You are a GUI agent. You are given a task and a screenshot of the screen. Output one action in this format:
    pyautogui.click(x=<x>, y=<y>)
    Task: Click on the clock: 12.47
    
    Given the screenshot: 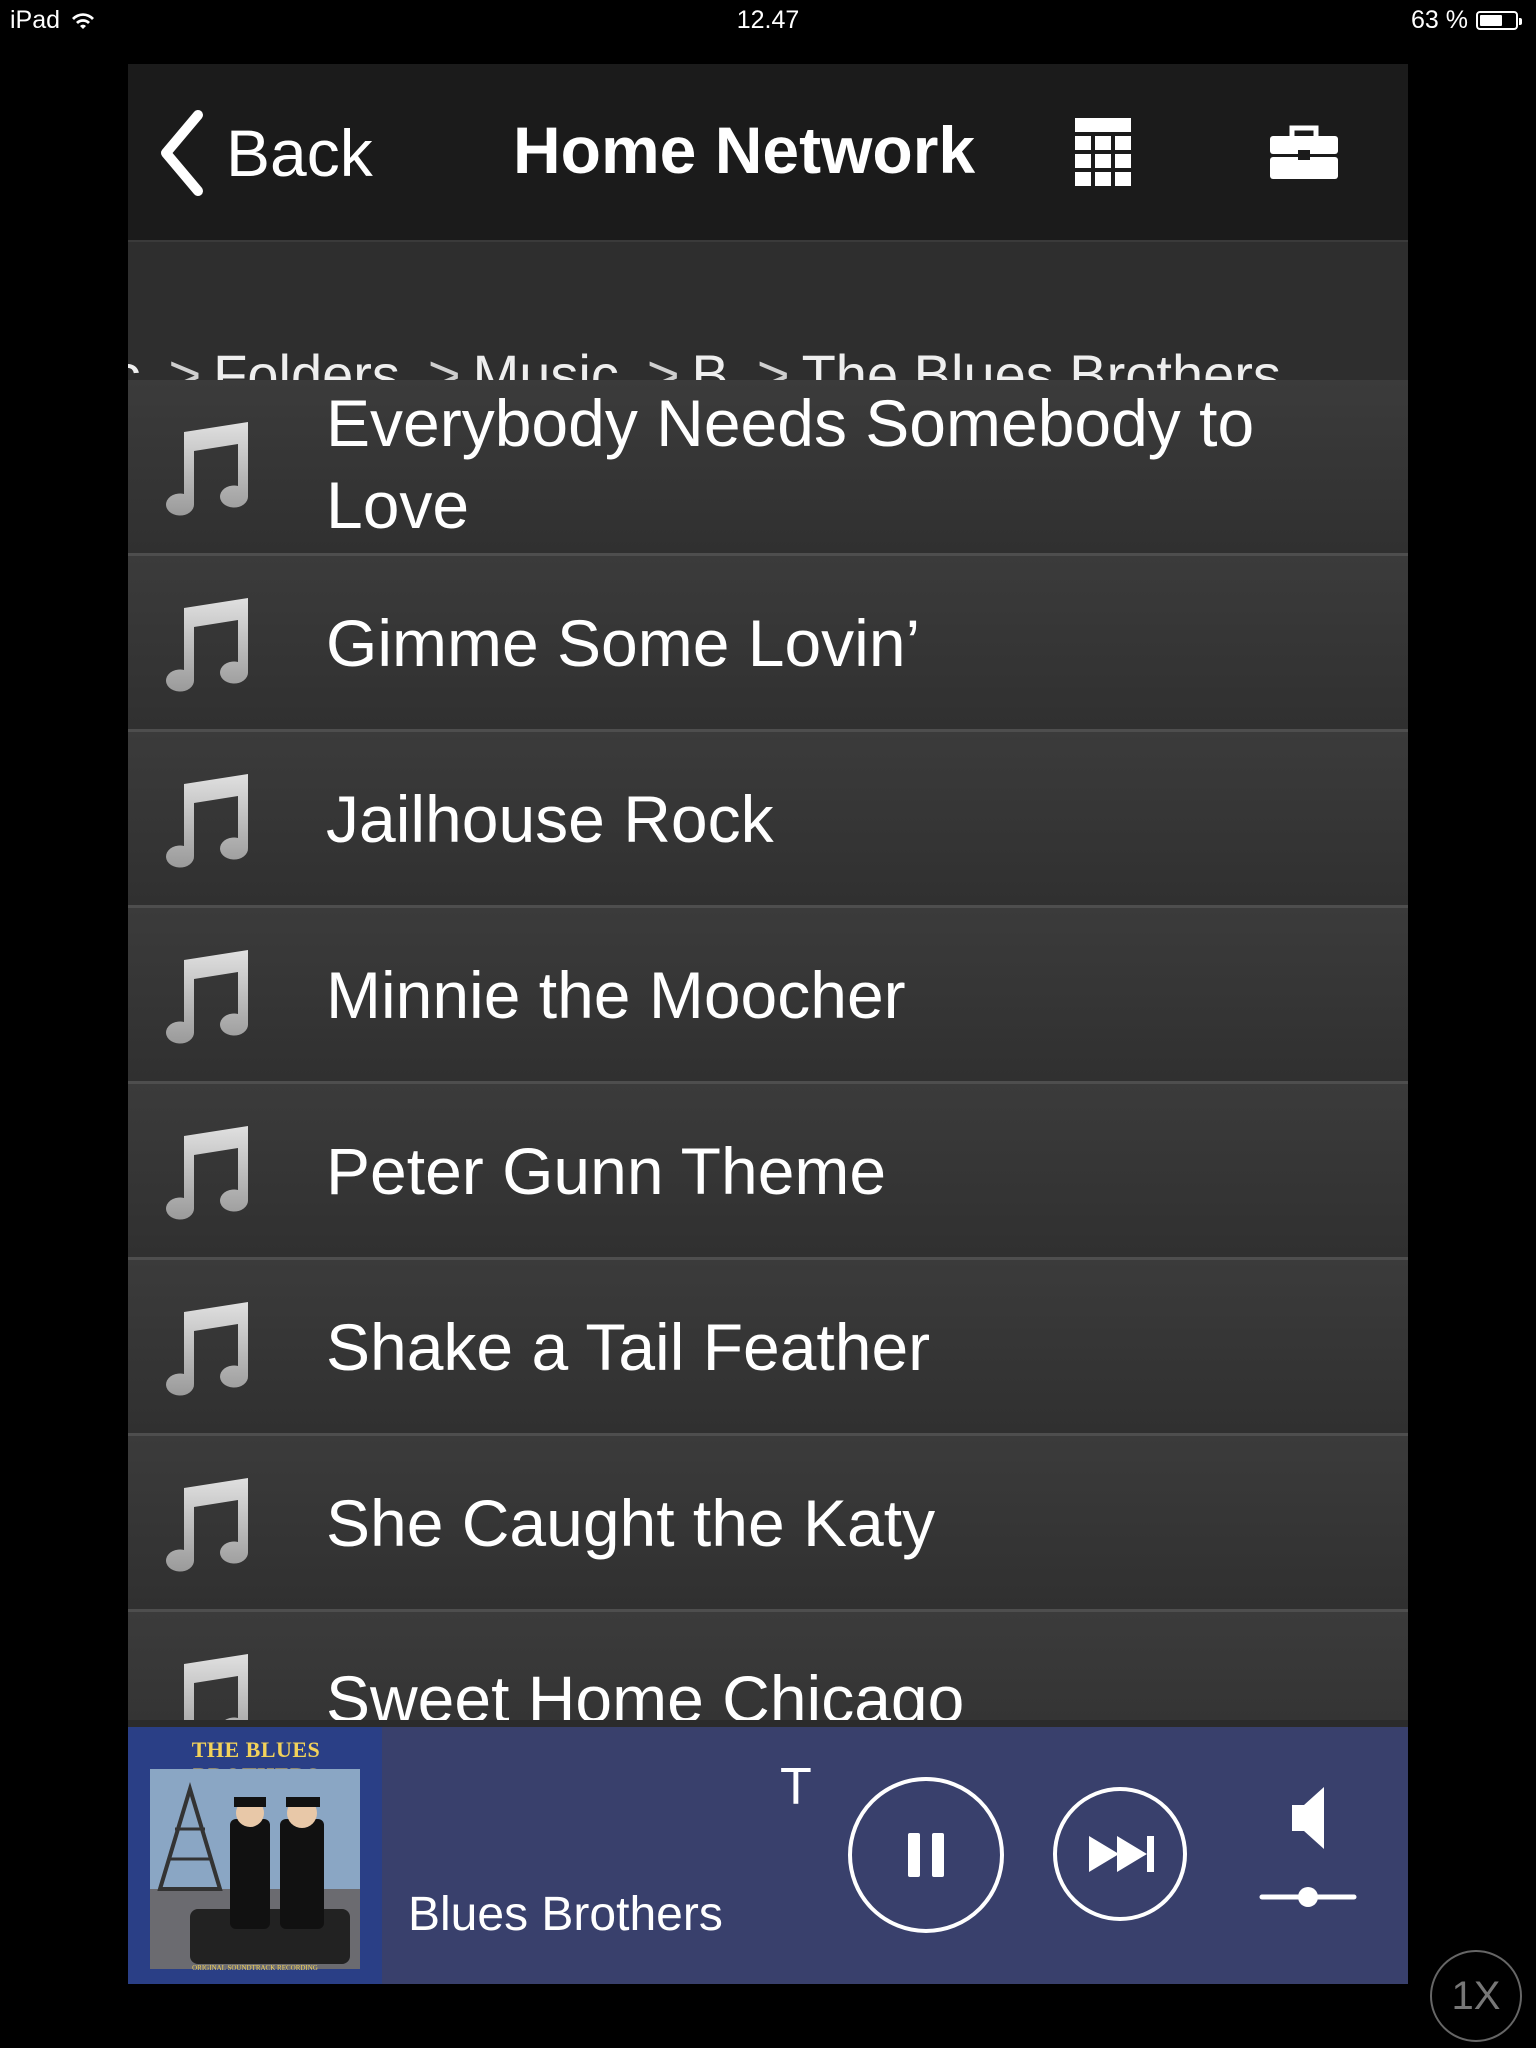 What is the action you would take?
    pyautogui.click(x=768, y=20)
    